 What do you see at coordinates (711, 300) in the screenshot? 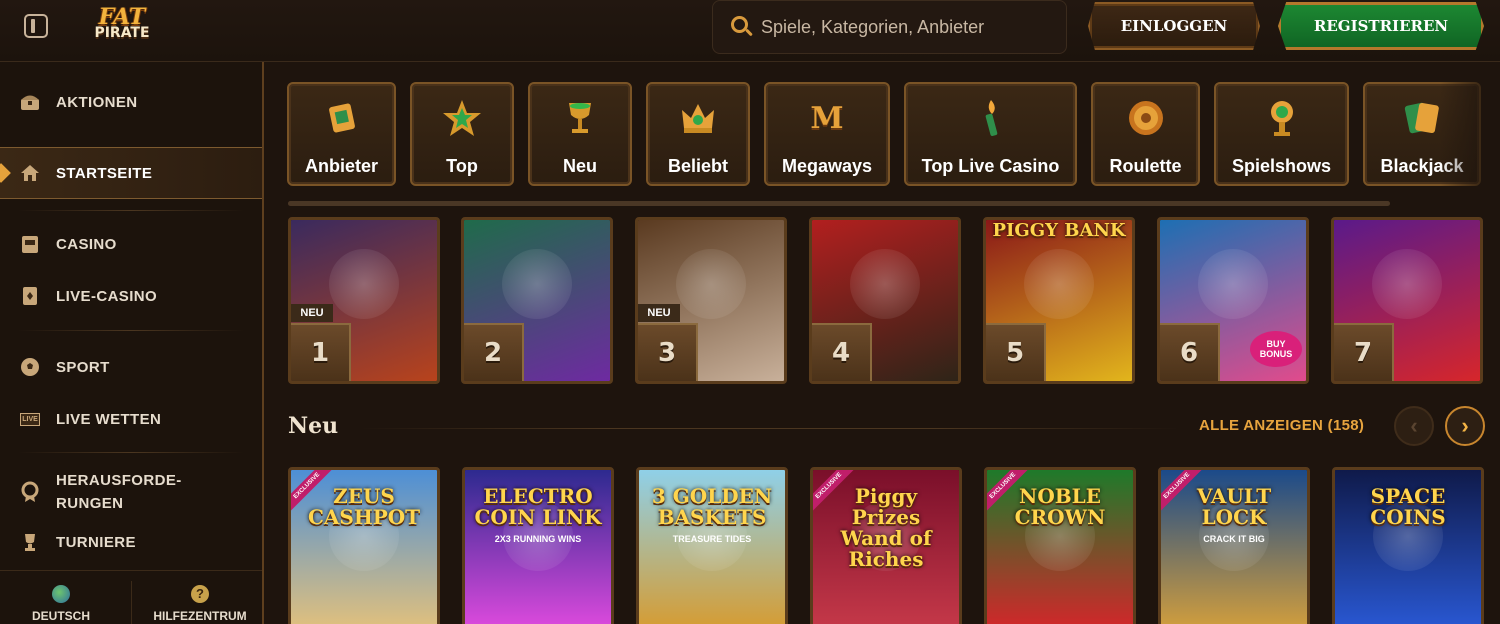
I see `top-game-tile: NEU 3` at bounding box center [711, 300].